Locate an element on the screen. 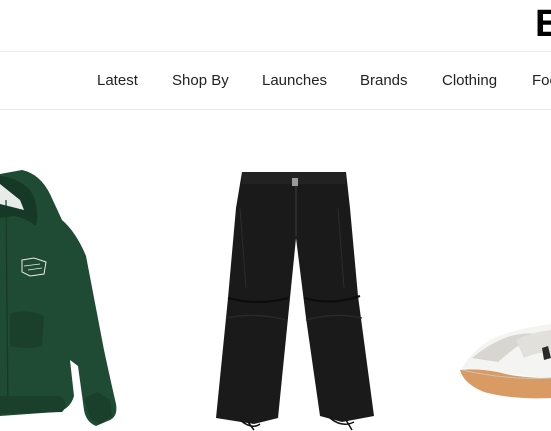 Image resolution: width=551 pixels, height=431 pixels. nav-item-footwear: Foo is located at coordinates (541, 81).